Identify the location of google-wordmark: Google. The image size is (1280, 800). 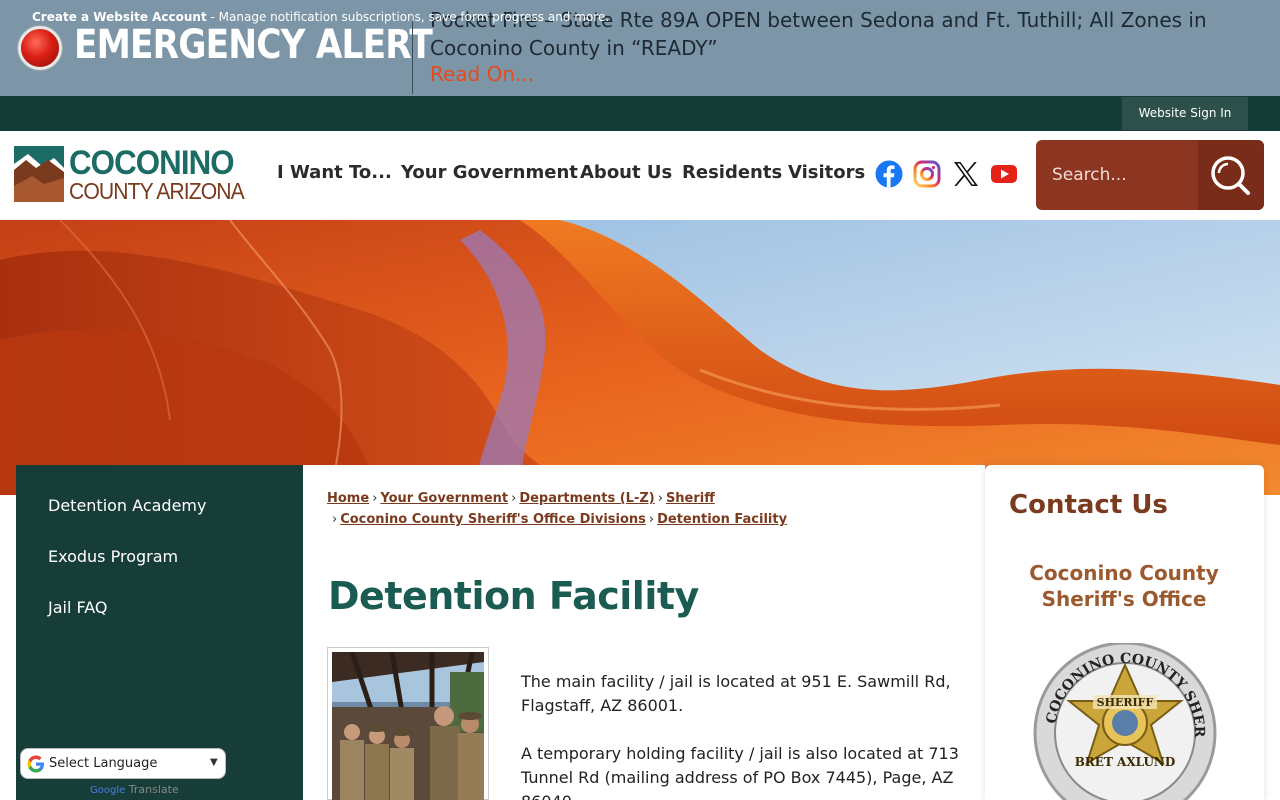
(108, 790).